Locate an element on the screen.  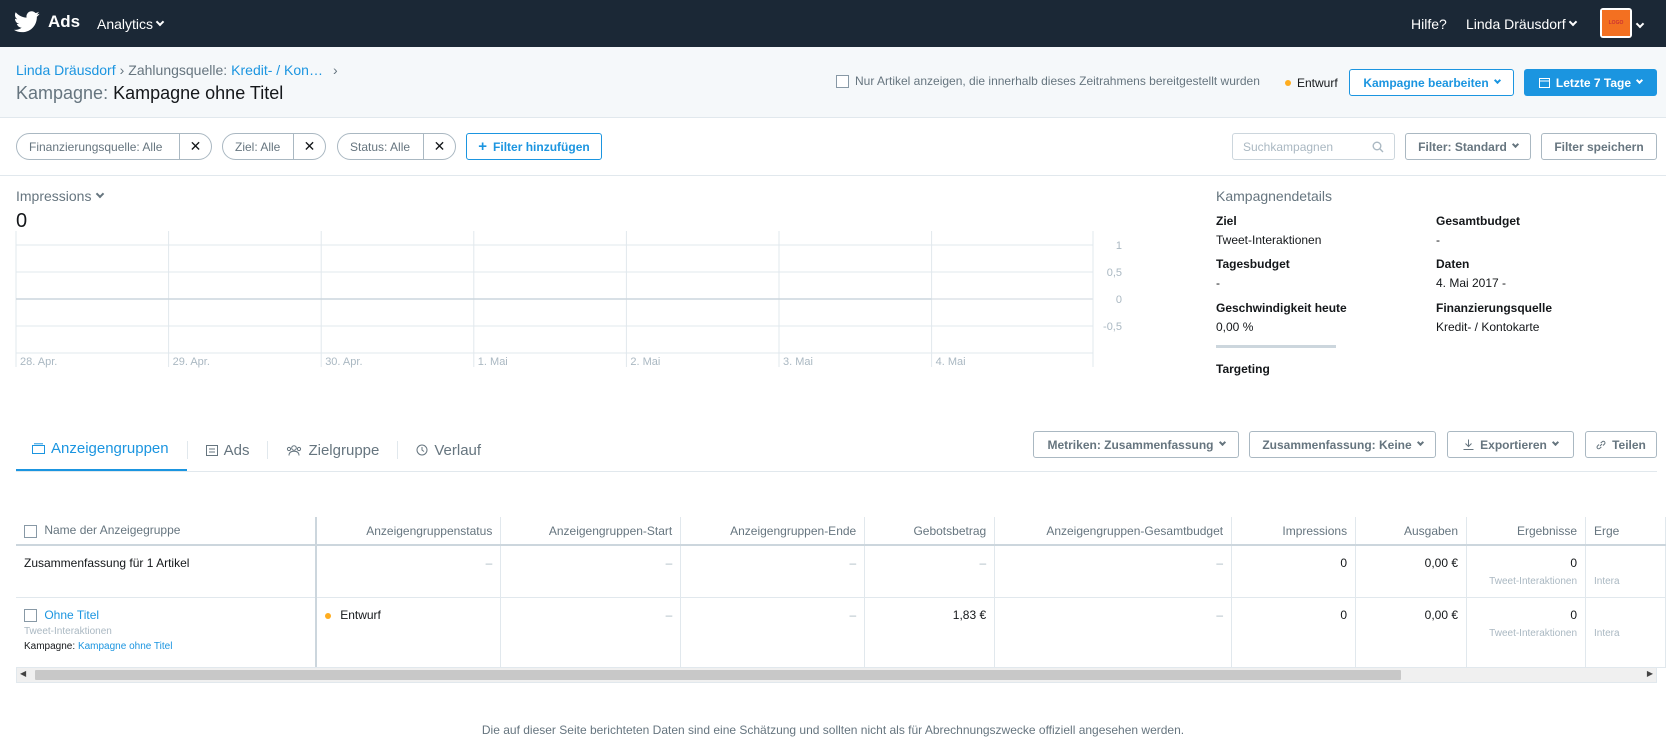
summary-end: – is located at coordinates (773, 571).